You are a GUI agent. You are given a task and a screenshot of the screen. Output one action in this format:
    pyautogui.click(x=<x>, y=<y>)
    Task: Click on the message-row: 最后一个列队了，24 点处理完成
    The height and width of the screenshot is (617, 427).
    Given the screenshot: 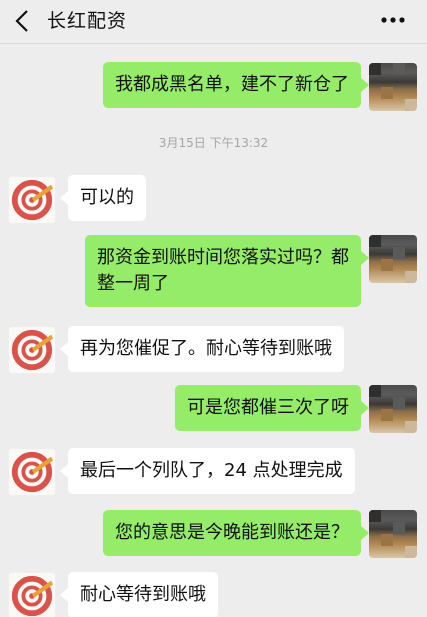 What is the action you would take?
    pyautogui.click(x=213, y=474)
    